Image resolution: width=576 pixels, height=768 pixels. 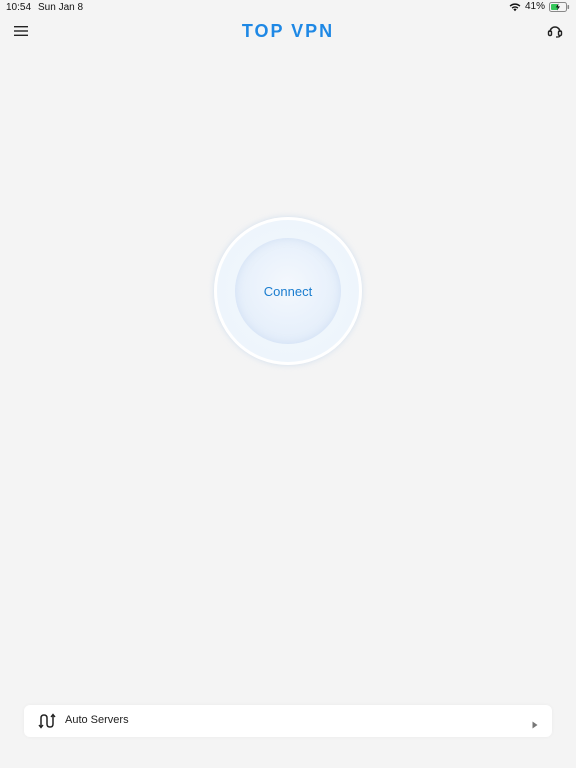 What do you see at coordinates (515, 7) in the screenshot?
I see `wifi-icon` at bounding box center [515, 7].